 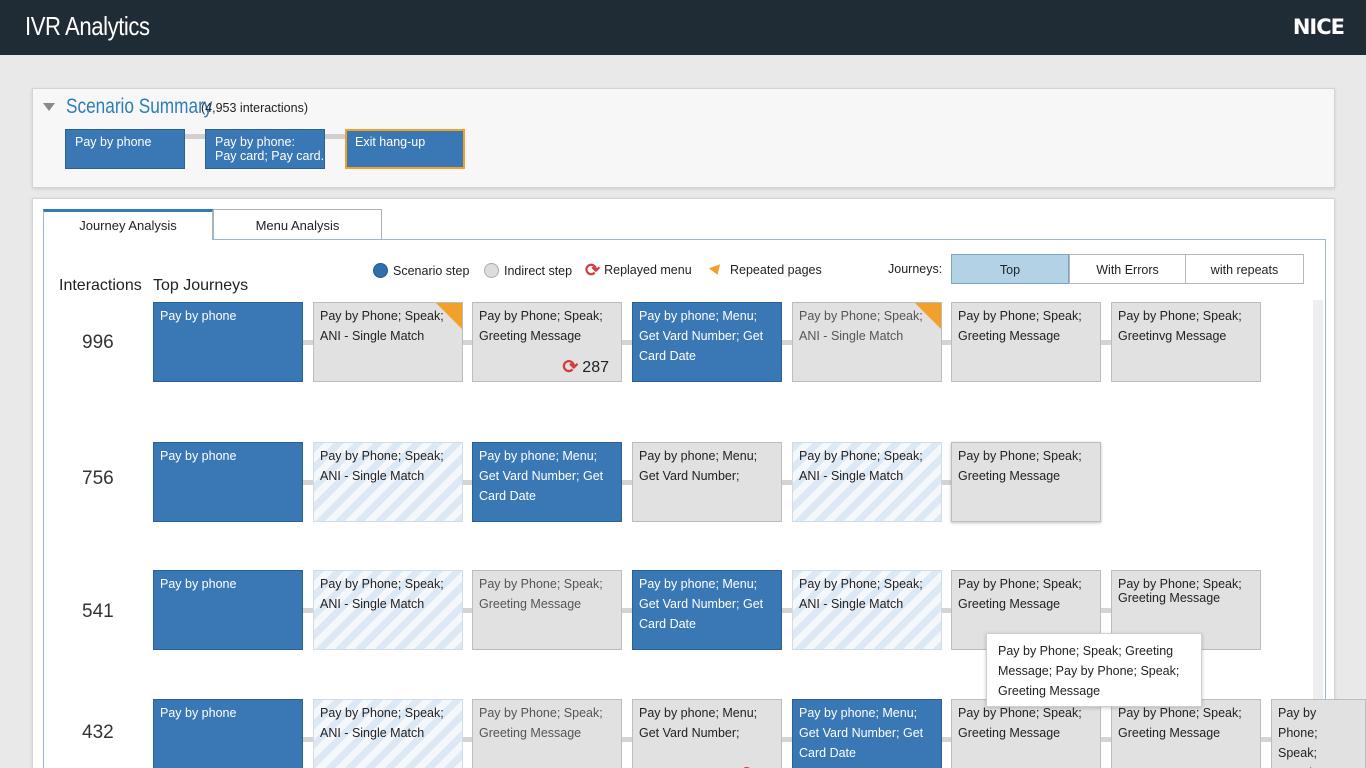 What do you see at coordinates (98, 732) in the screenshot?
I see `journey-count: 432` at bounding box center [98, 732].